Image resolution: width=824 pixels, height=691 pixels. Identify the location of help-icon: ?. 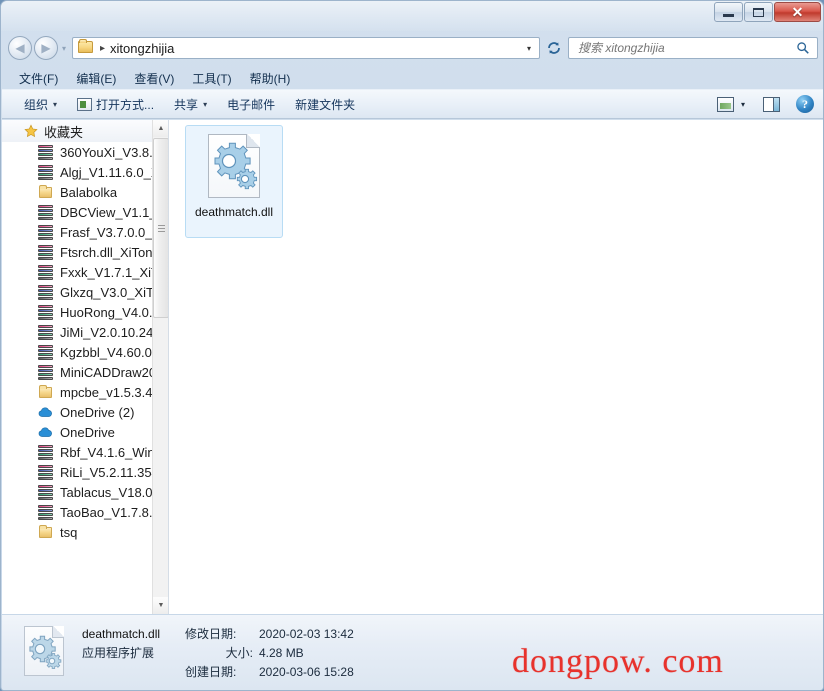
(805, 104).